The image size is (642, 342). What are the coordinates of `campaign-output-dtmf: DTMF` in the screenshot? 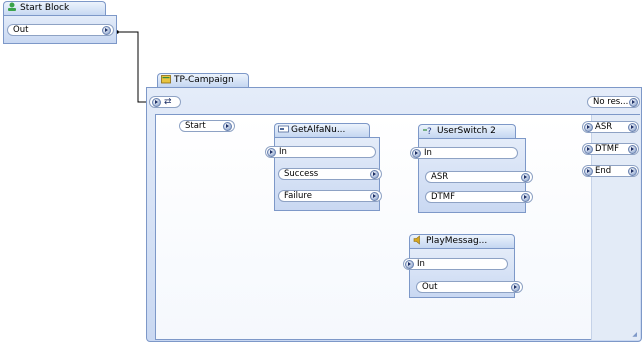 It's located at (610, 149).